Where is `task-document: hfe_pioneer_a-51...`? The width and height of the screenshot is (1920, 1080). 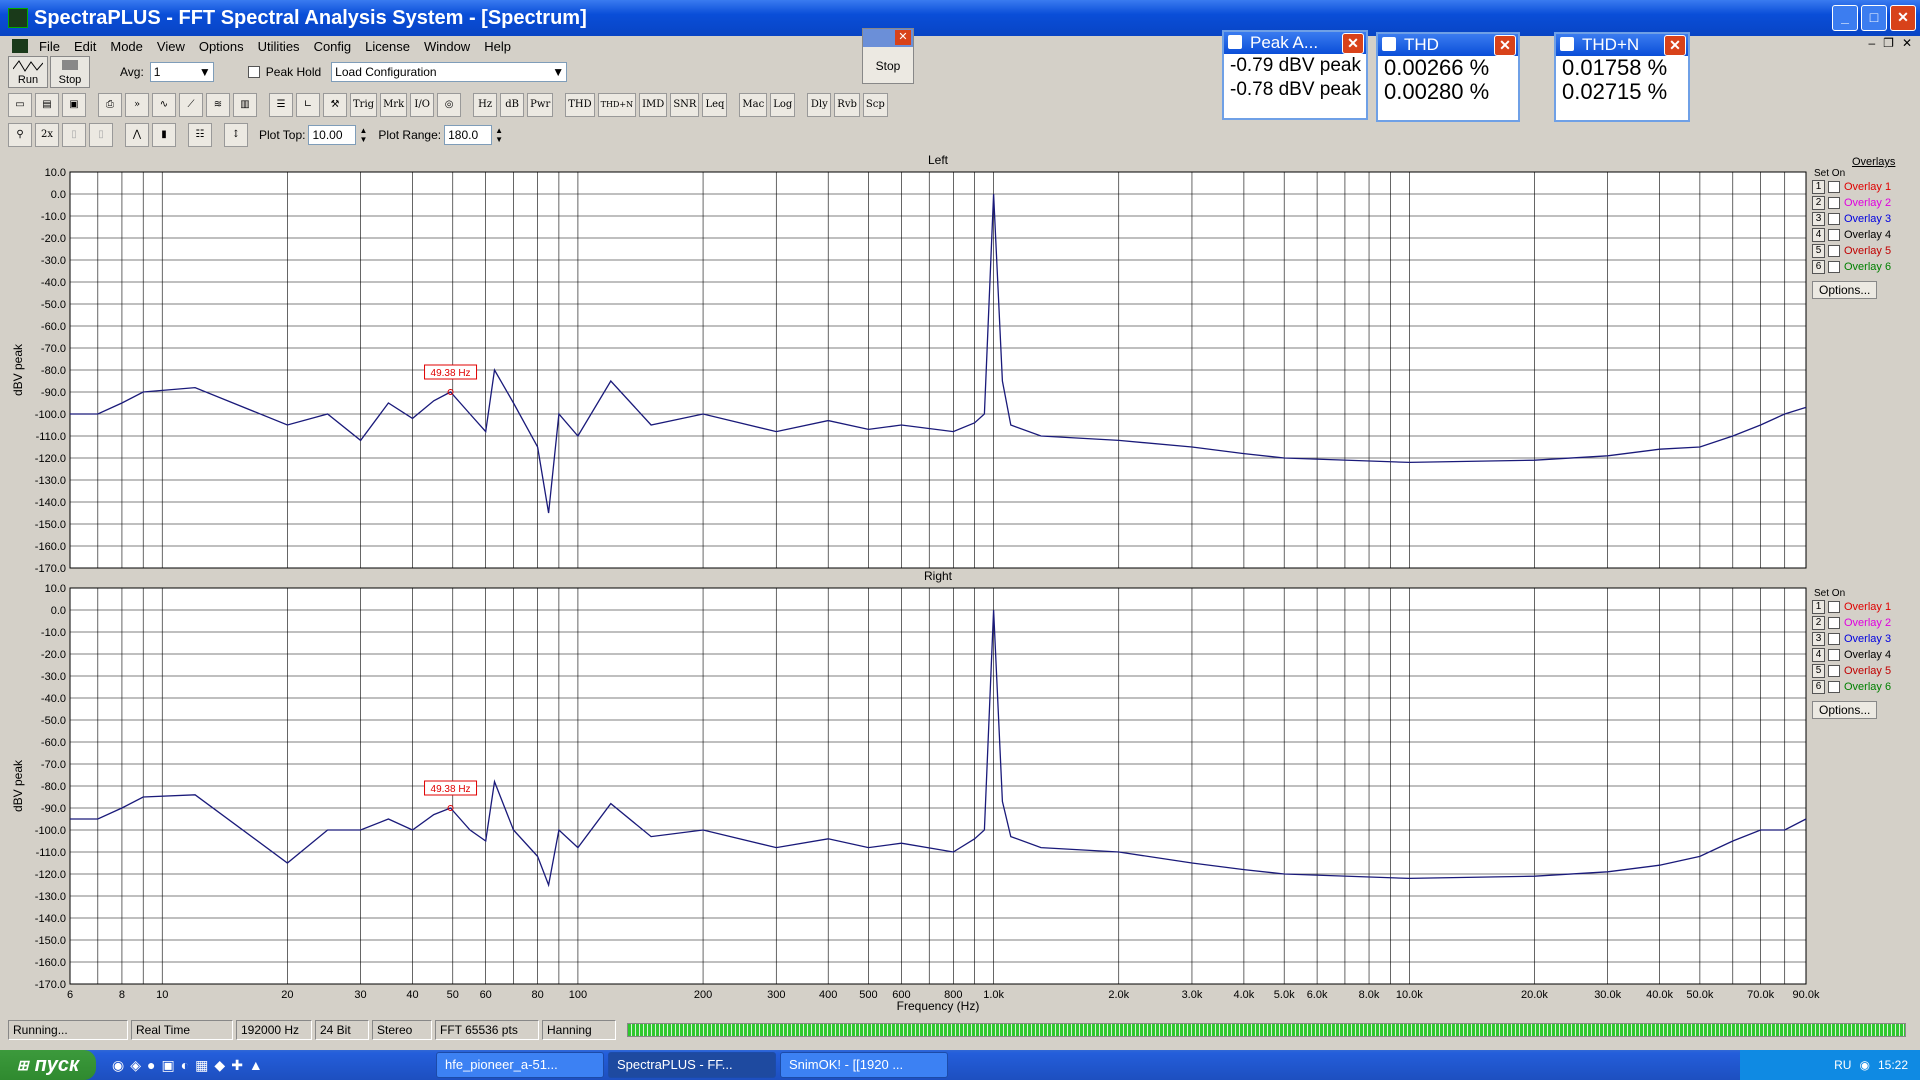 task-document: hfe_pioneer_a-51... is located at coordinates (520, 1065).